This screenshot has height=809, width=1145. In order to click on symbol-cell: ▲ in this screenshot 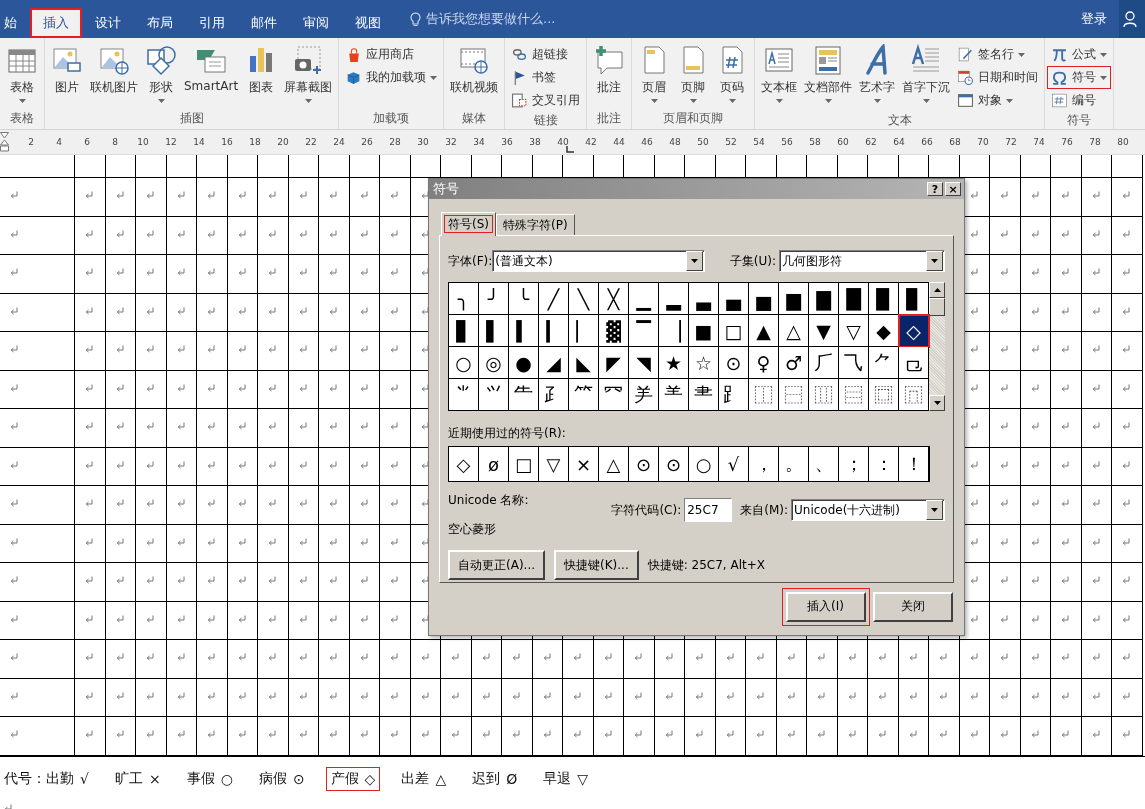, I will do `click(764, 331)`.